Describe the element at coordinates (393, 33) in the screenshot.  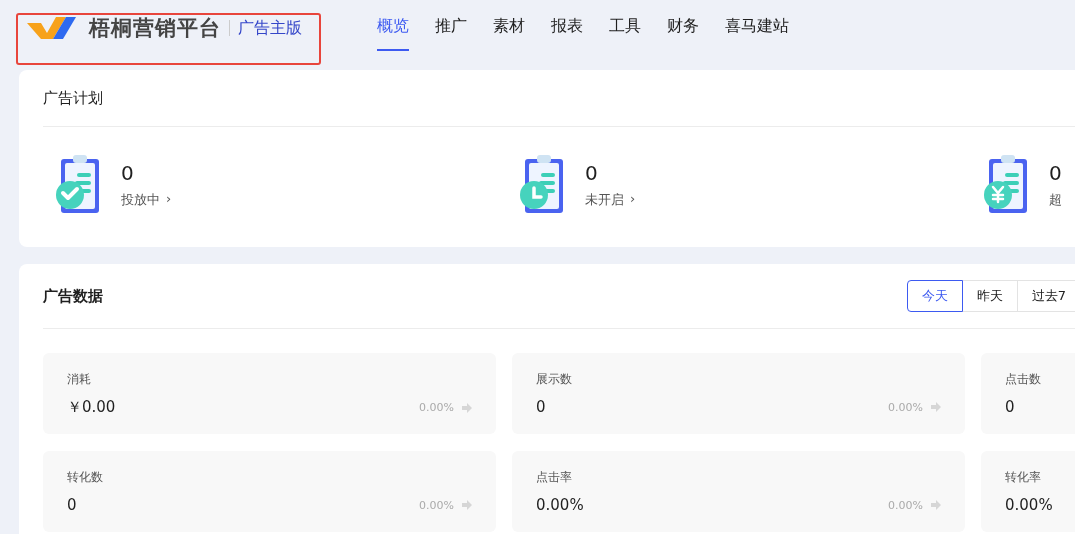
I see `nav-tab: 概览` at that location.